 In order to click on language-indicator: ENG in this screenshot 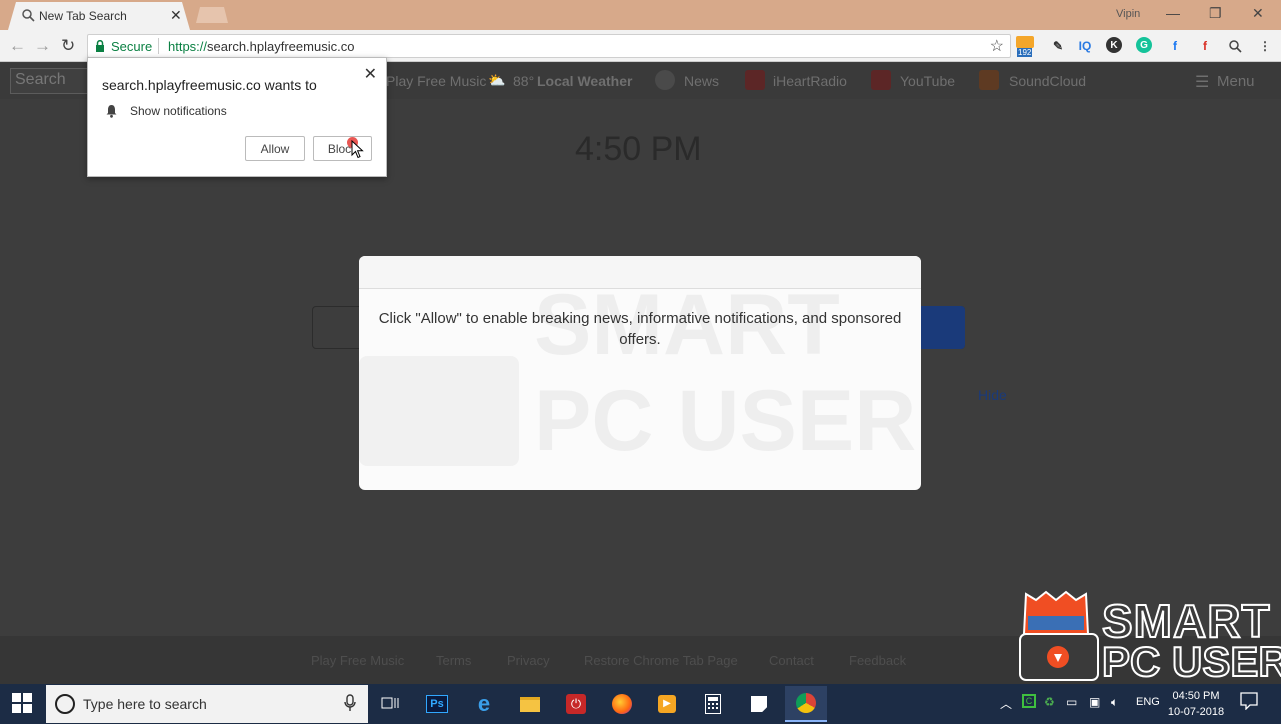, I will do `click(1148, 702)`.